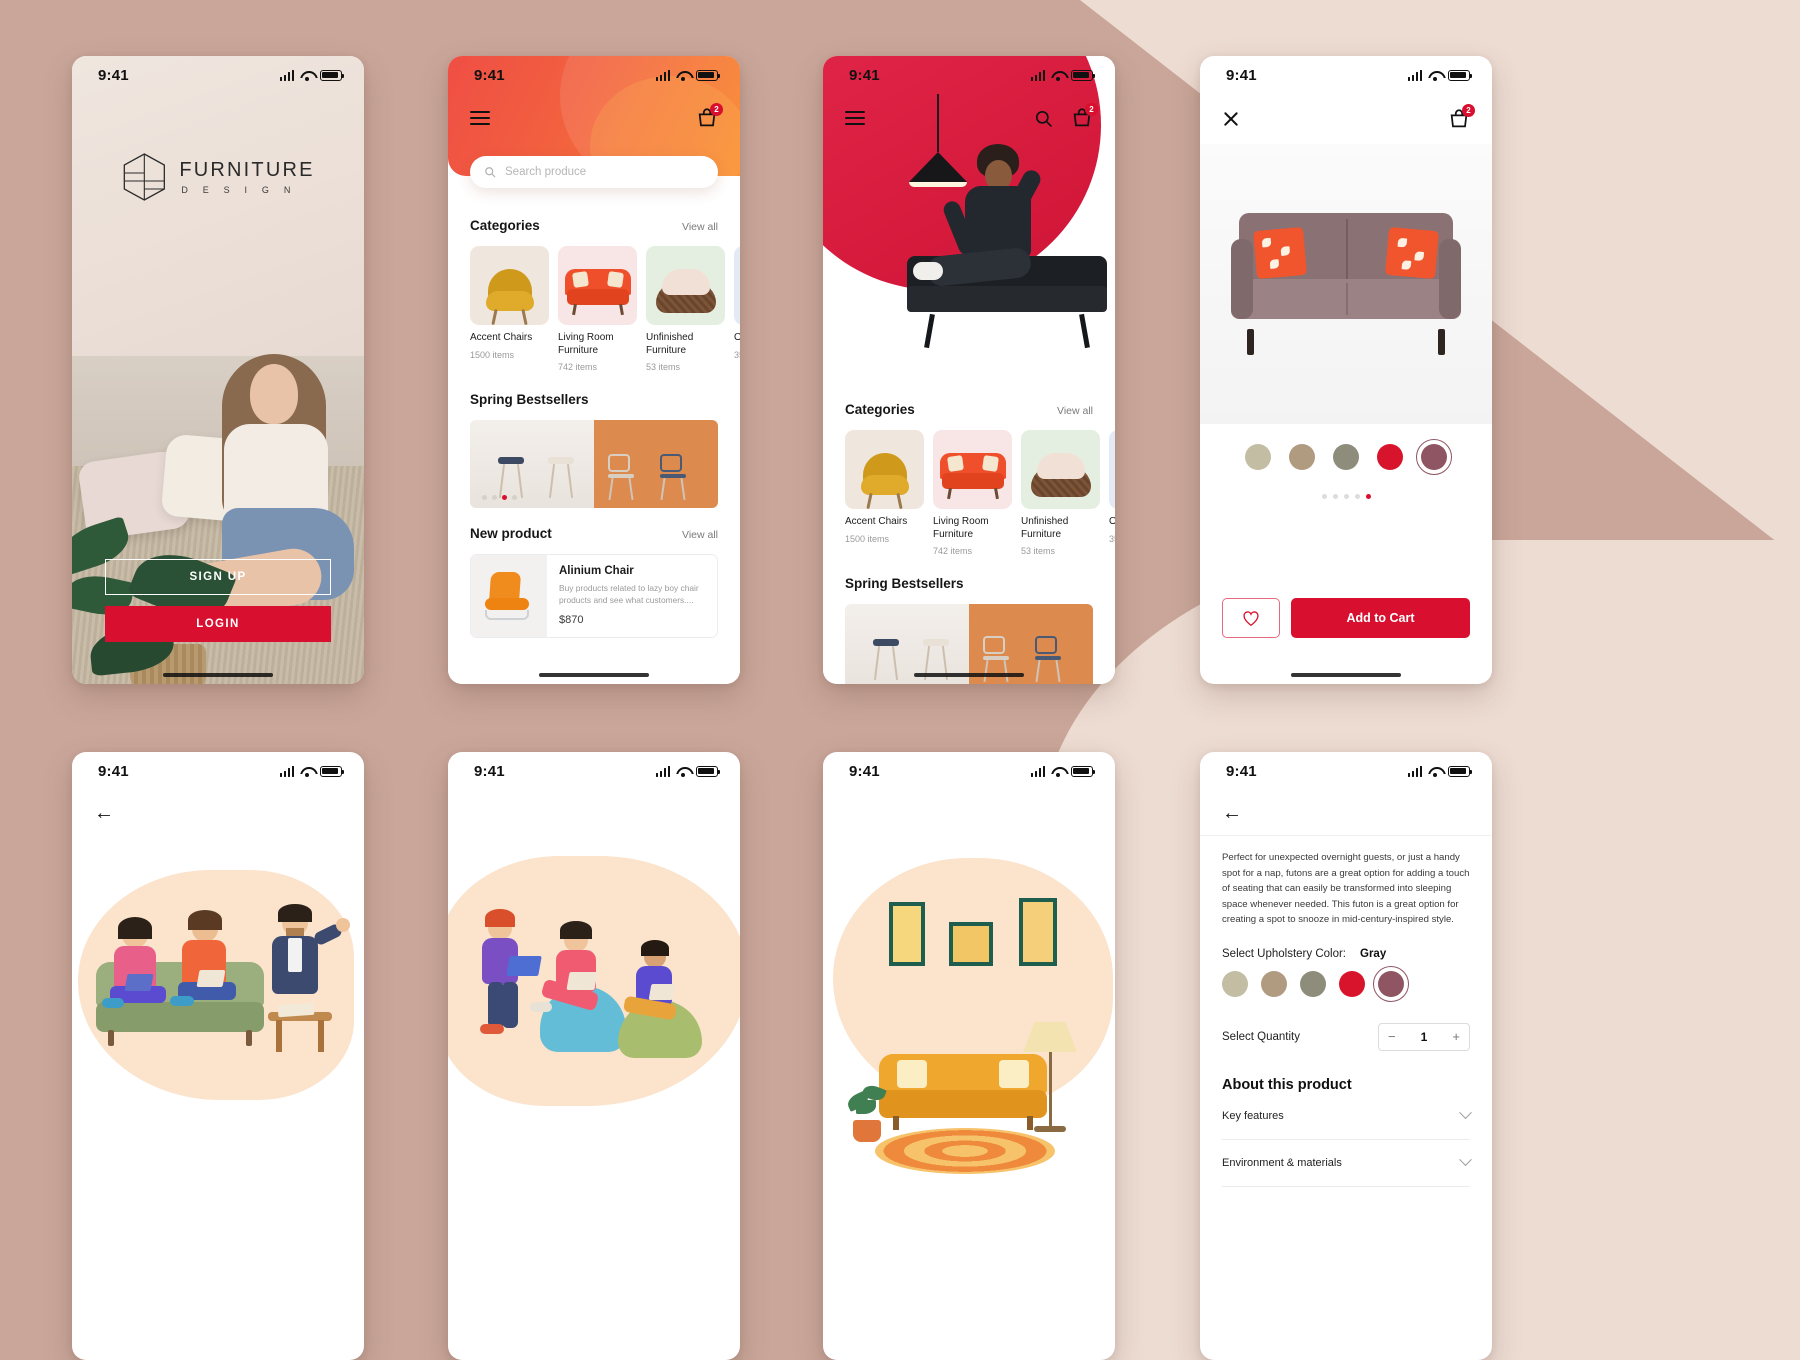  I want to click on new-product-view-all-link: View all, so click(700, 535).